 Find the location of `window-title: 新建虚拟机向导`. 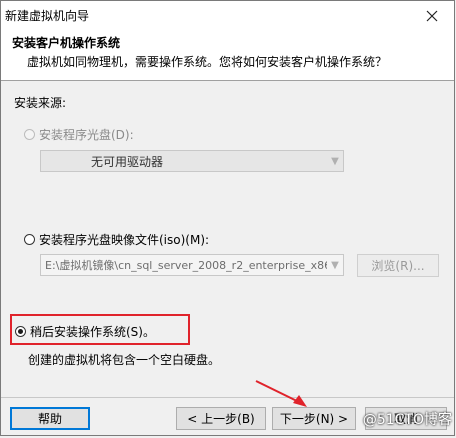

window-title: 新建虚拟机向导 is located at coordinates (47, 16).